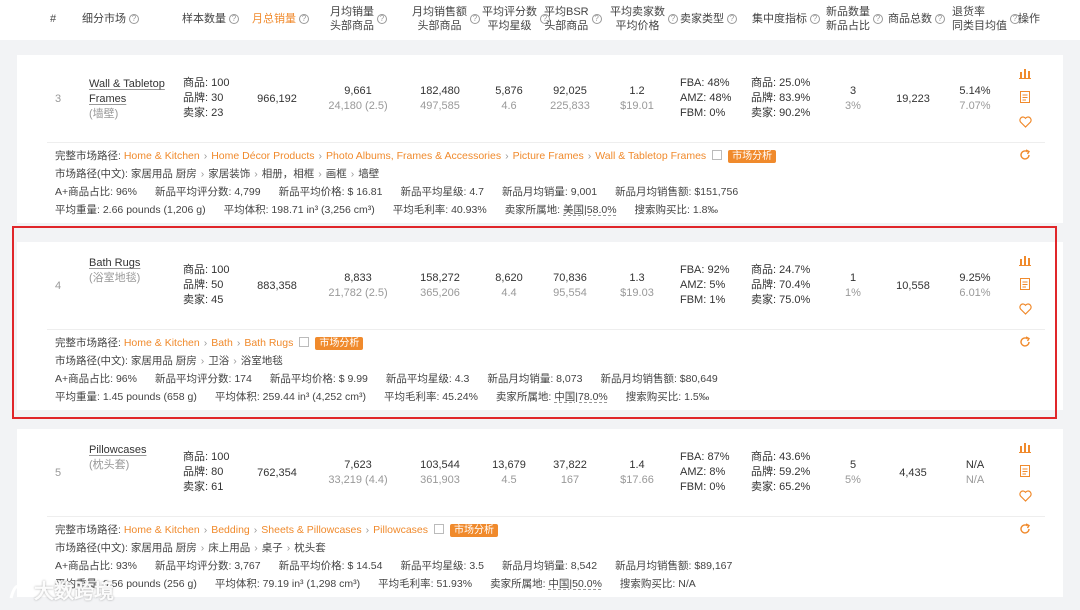 The width and height of the screenshot is (1080, 610). What do you see at coordinates (854, 19) in the screenshot?
I see `header-col-11: 新品数量 新品占比?` at bounding box center [854, 19].